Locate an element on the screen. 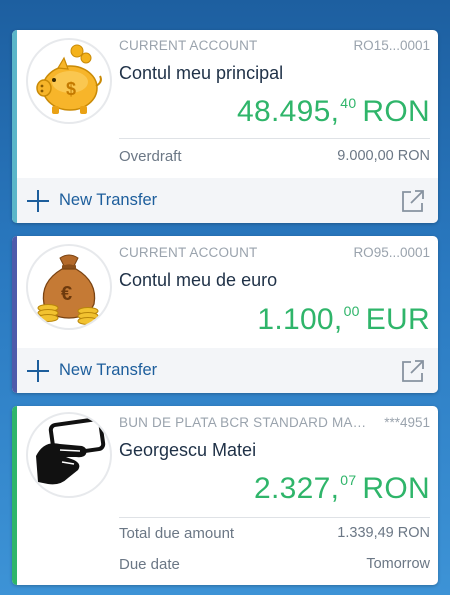 This screenshot has height=595, width=450. account-name: Contul meu principal is located at coordinates (201, 73).